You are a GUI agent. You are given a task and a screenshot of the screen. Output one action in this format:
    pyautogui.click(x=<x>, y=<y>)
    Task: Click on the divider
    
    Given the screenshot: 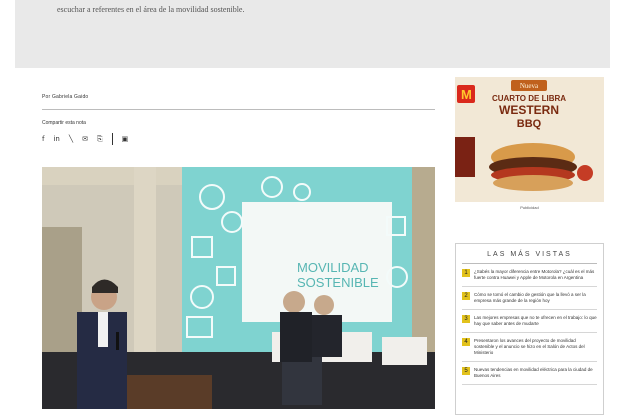 What is the action you would take?
    pyautogui.click(x=238, y=109)
    